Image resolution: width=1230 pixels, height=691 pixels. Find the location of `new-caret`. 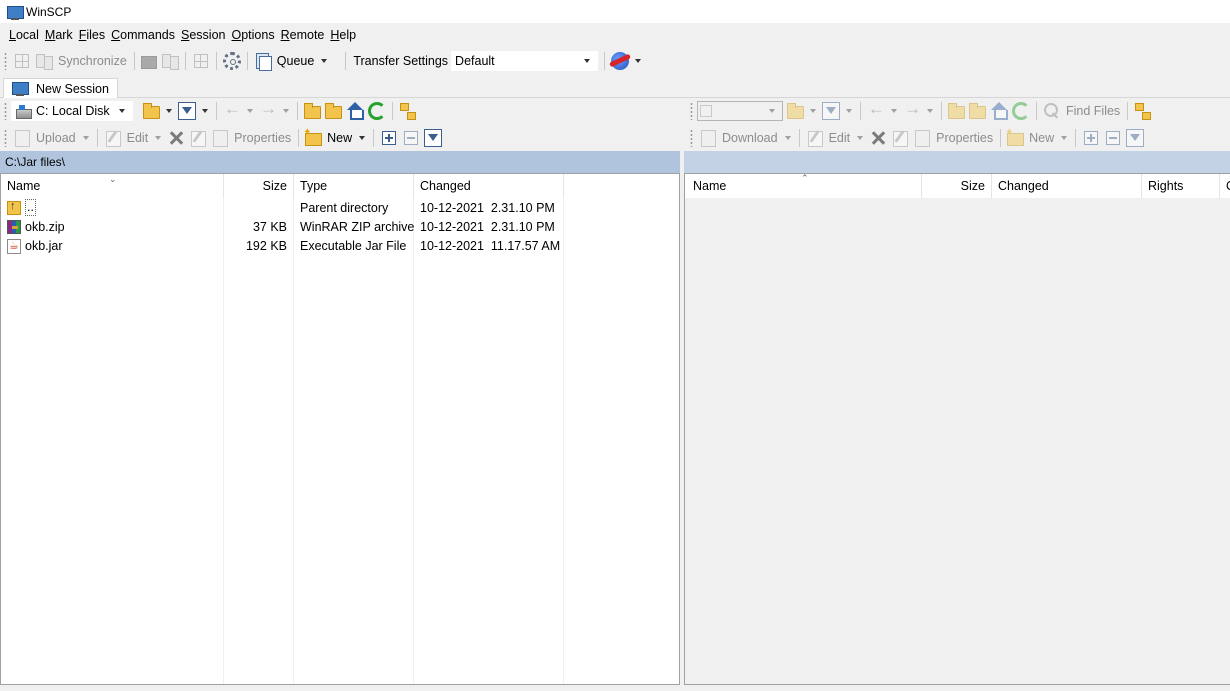

new-caret is located at coordinates (362, 138).